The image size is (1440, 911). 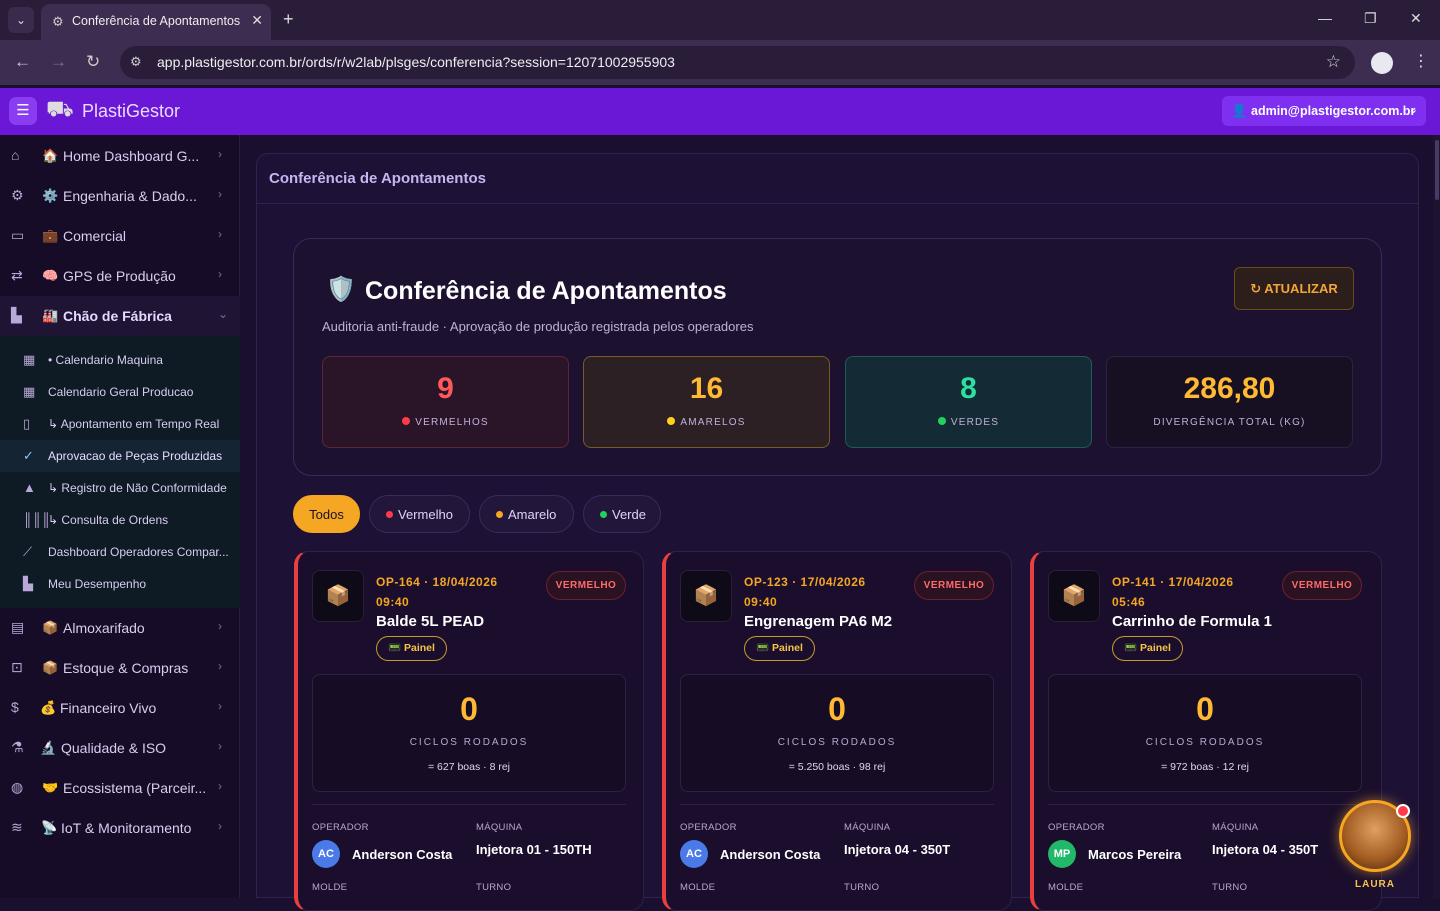 What do you see at coordinates (120, 748) in the screenshot?
I see `sidebar-item-qualidade: ⚗ 🔬 Qualidade & ISO ›` at bounding box center [120, 748].